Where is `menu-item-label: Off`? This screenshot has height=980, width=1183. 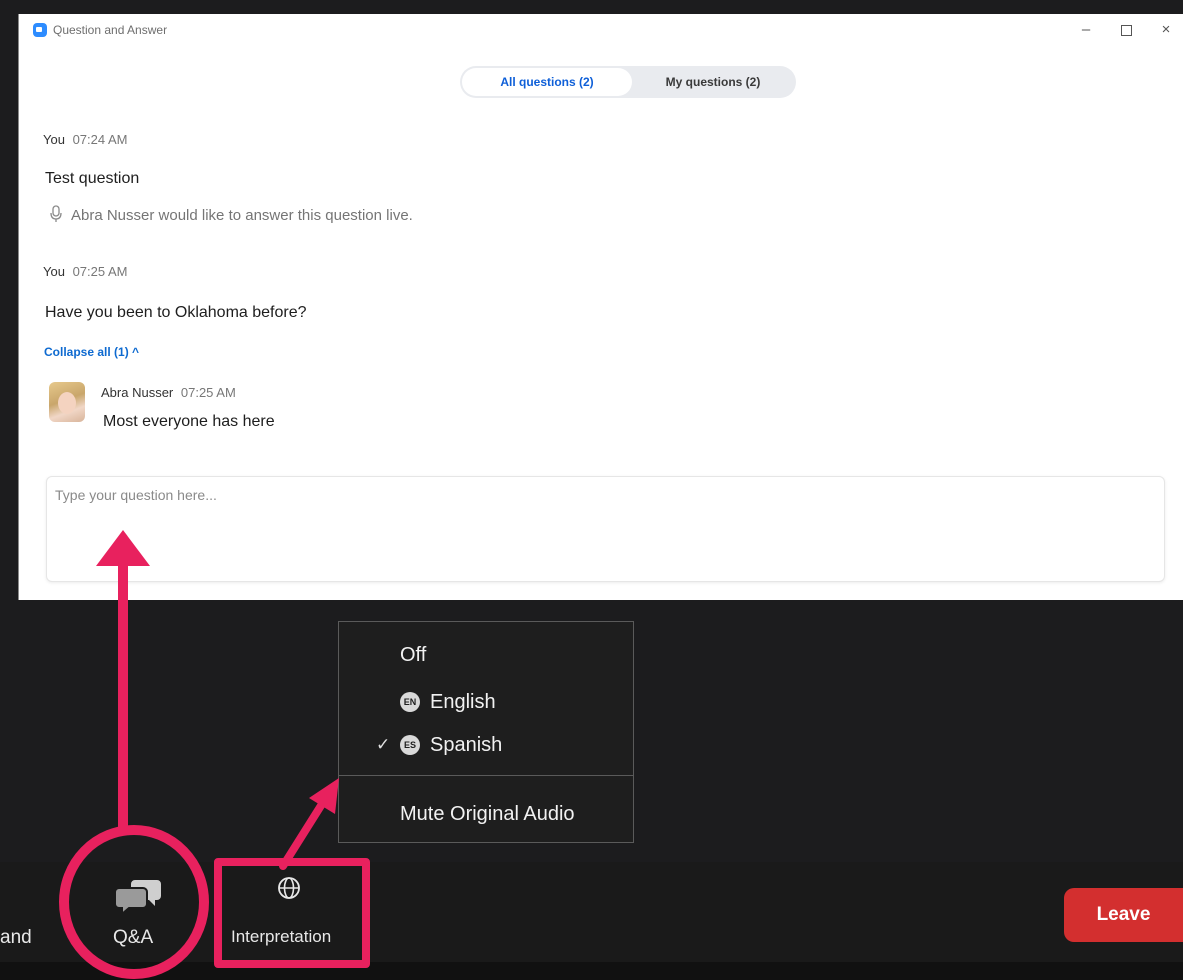
menu-item-label: Off is located at coordinates (413, 655).